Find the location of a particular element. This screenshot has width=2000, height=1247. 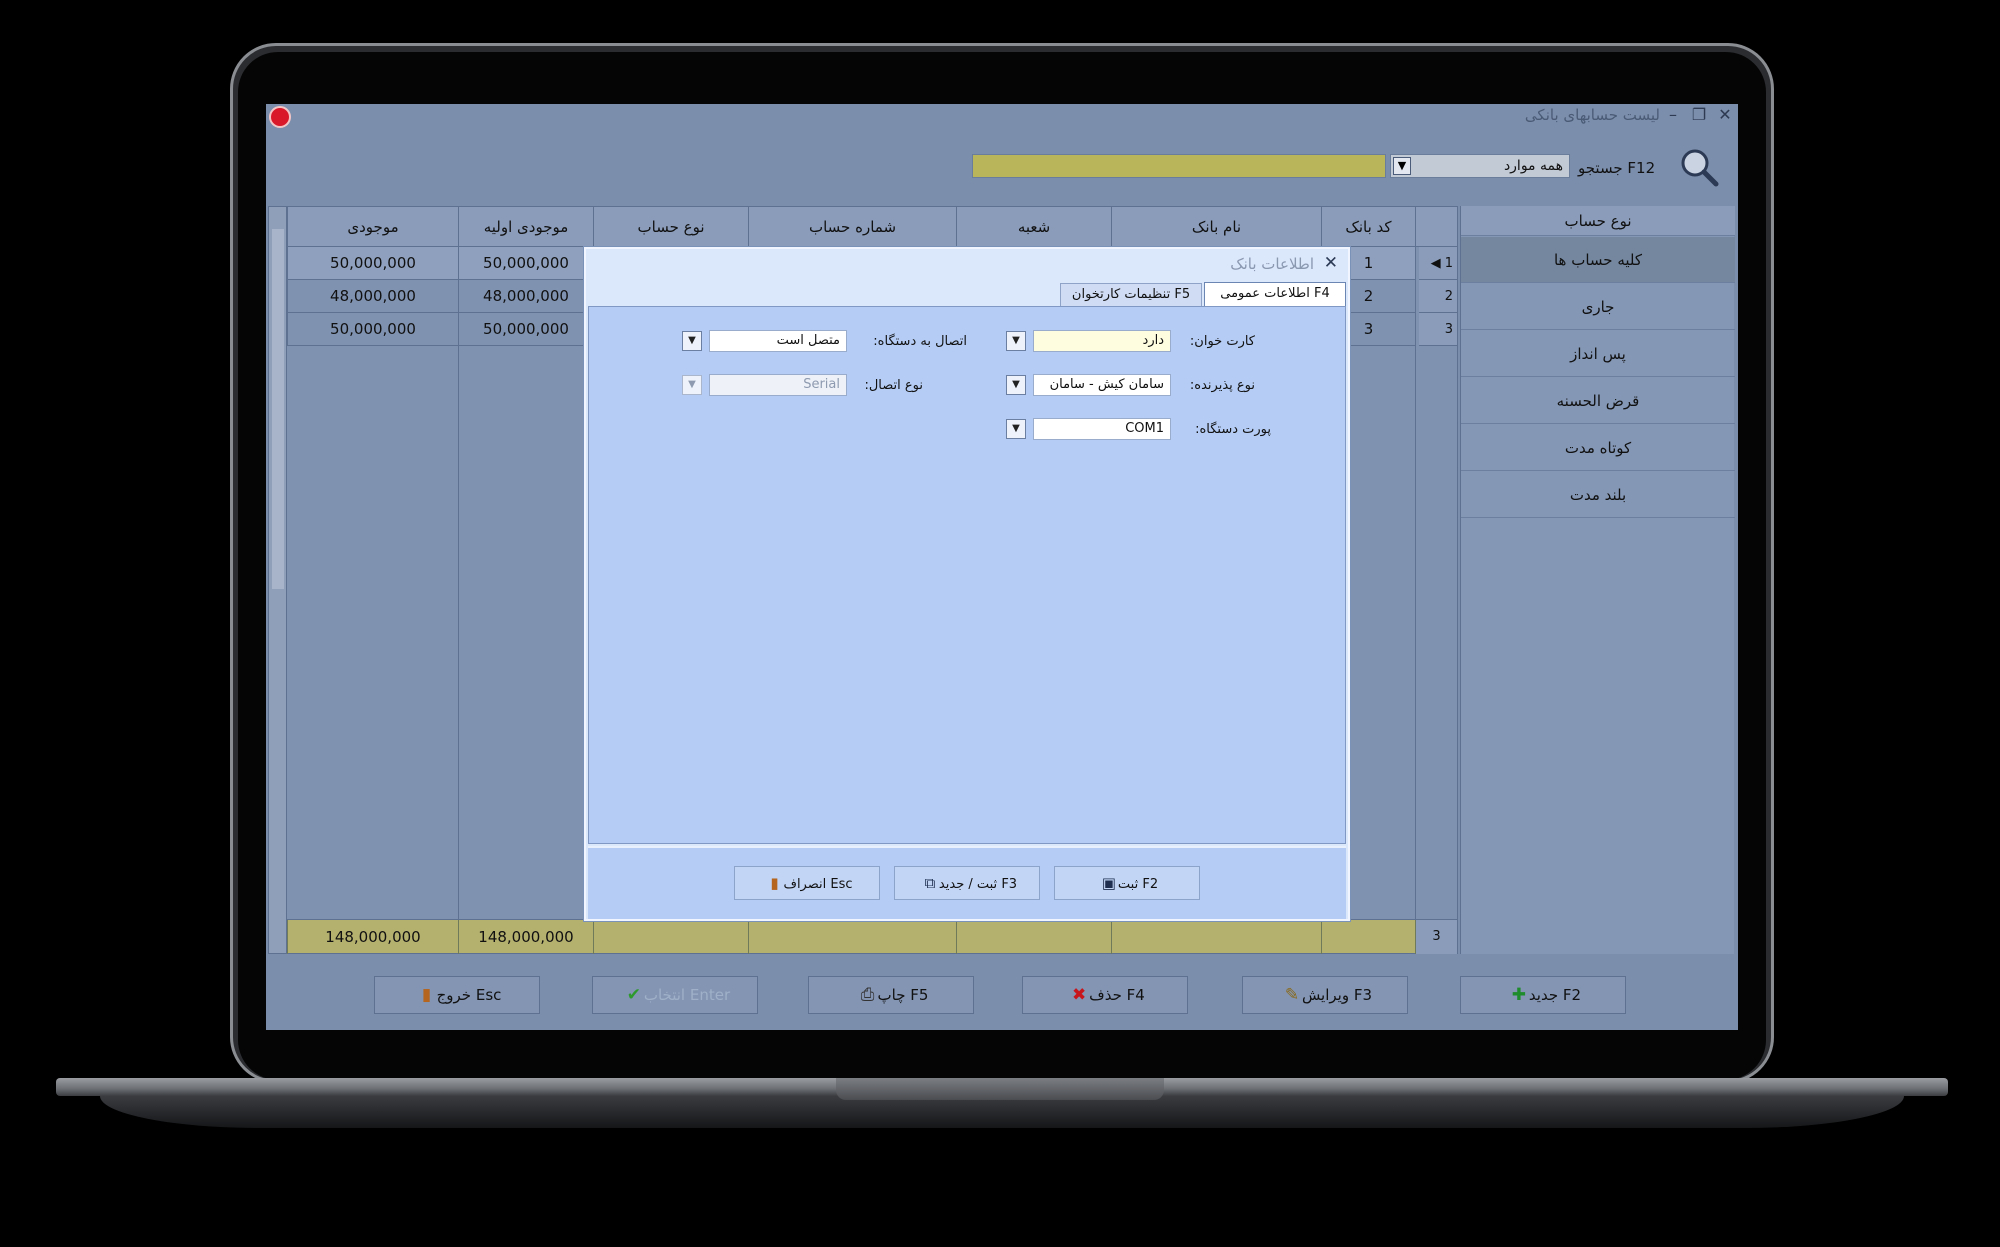

row-number-value: 1 is located at coordinates (1448, 263).